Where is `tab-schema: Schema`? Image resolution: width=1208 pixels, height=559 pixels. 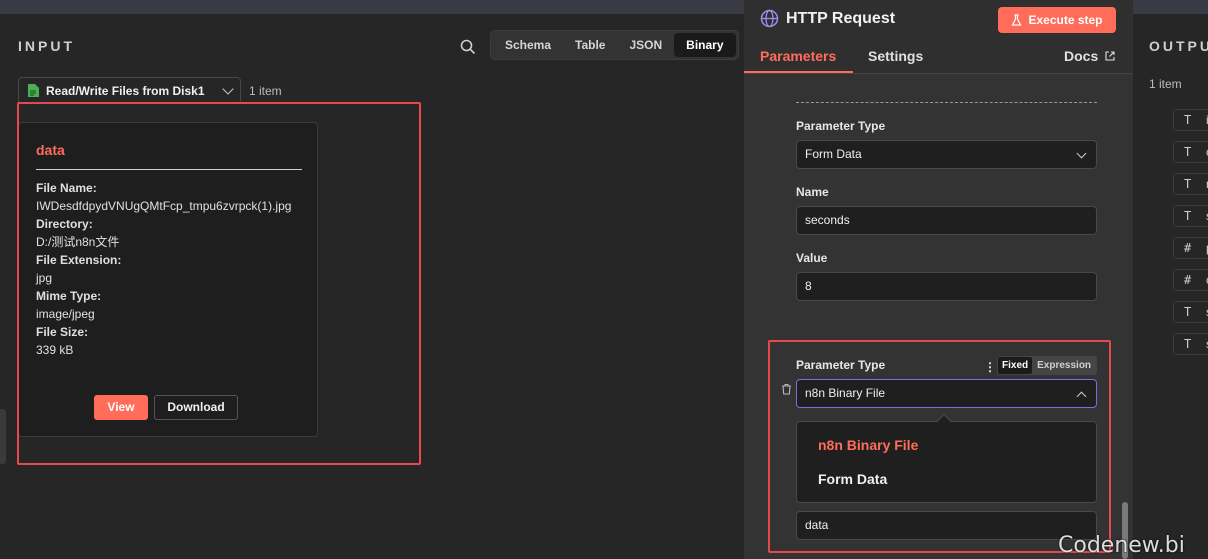
tab-schema: Schema is located at coordinates (528, 45).